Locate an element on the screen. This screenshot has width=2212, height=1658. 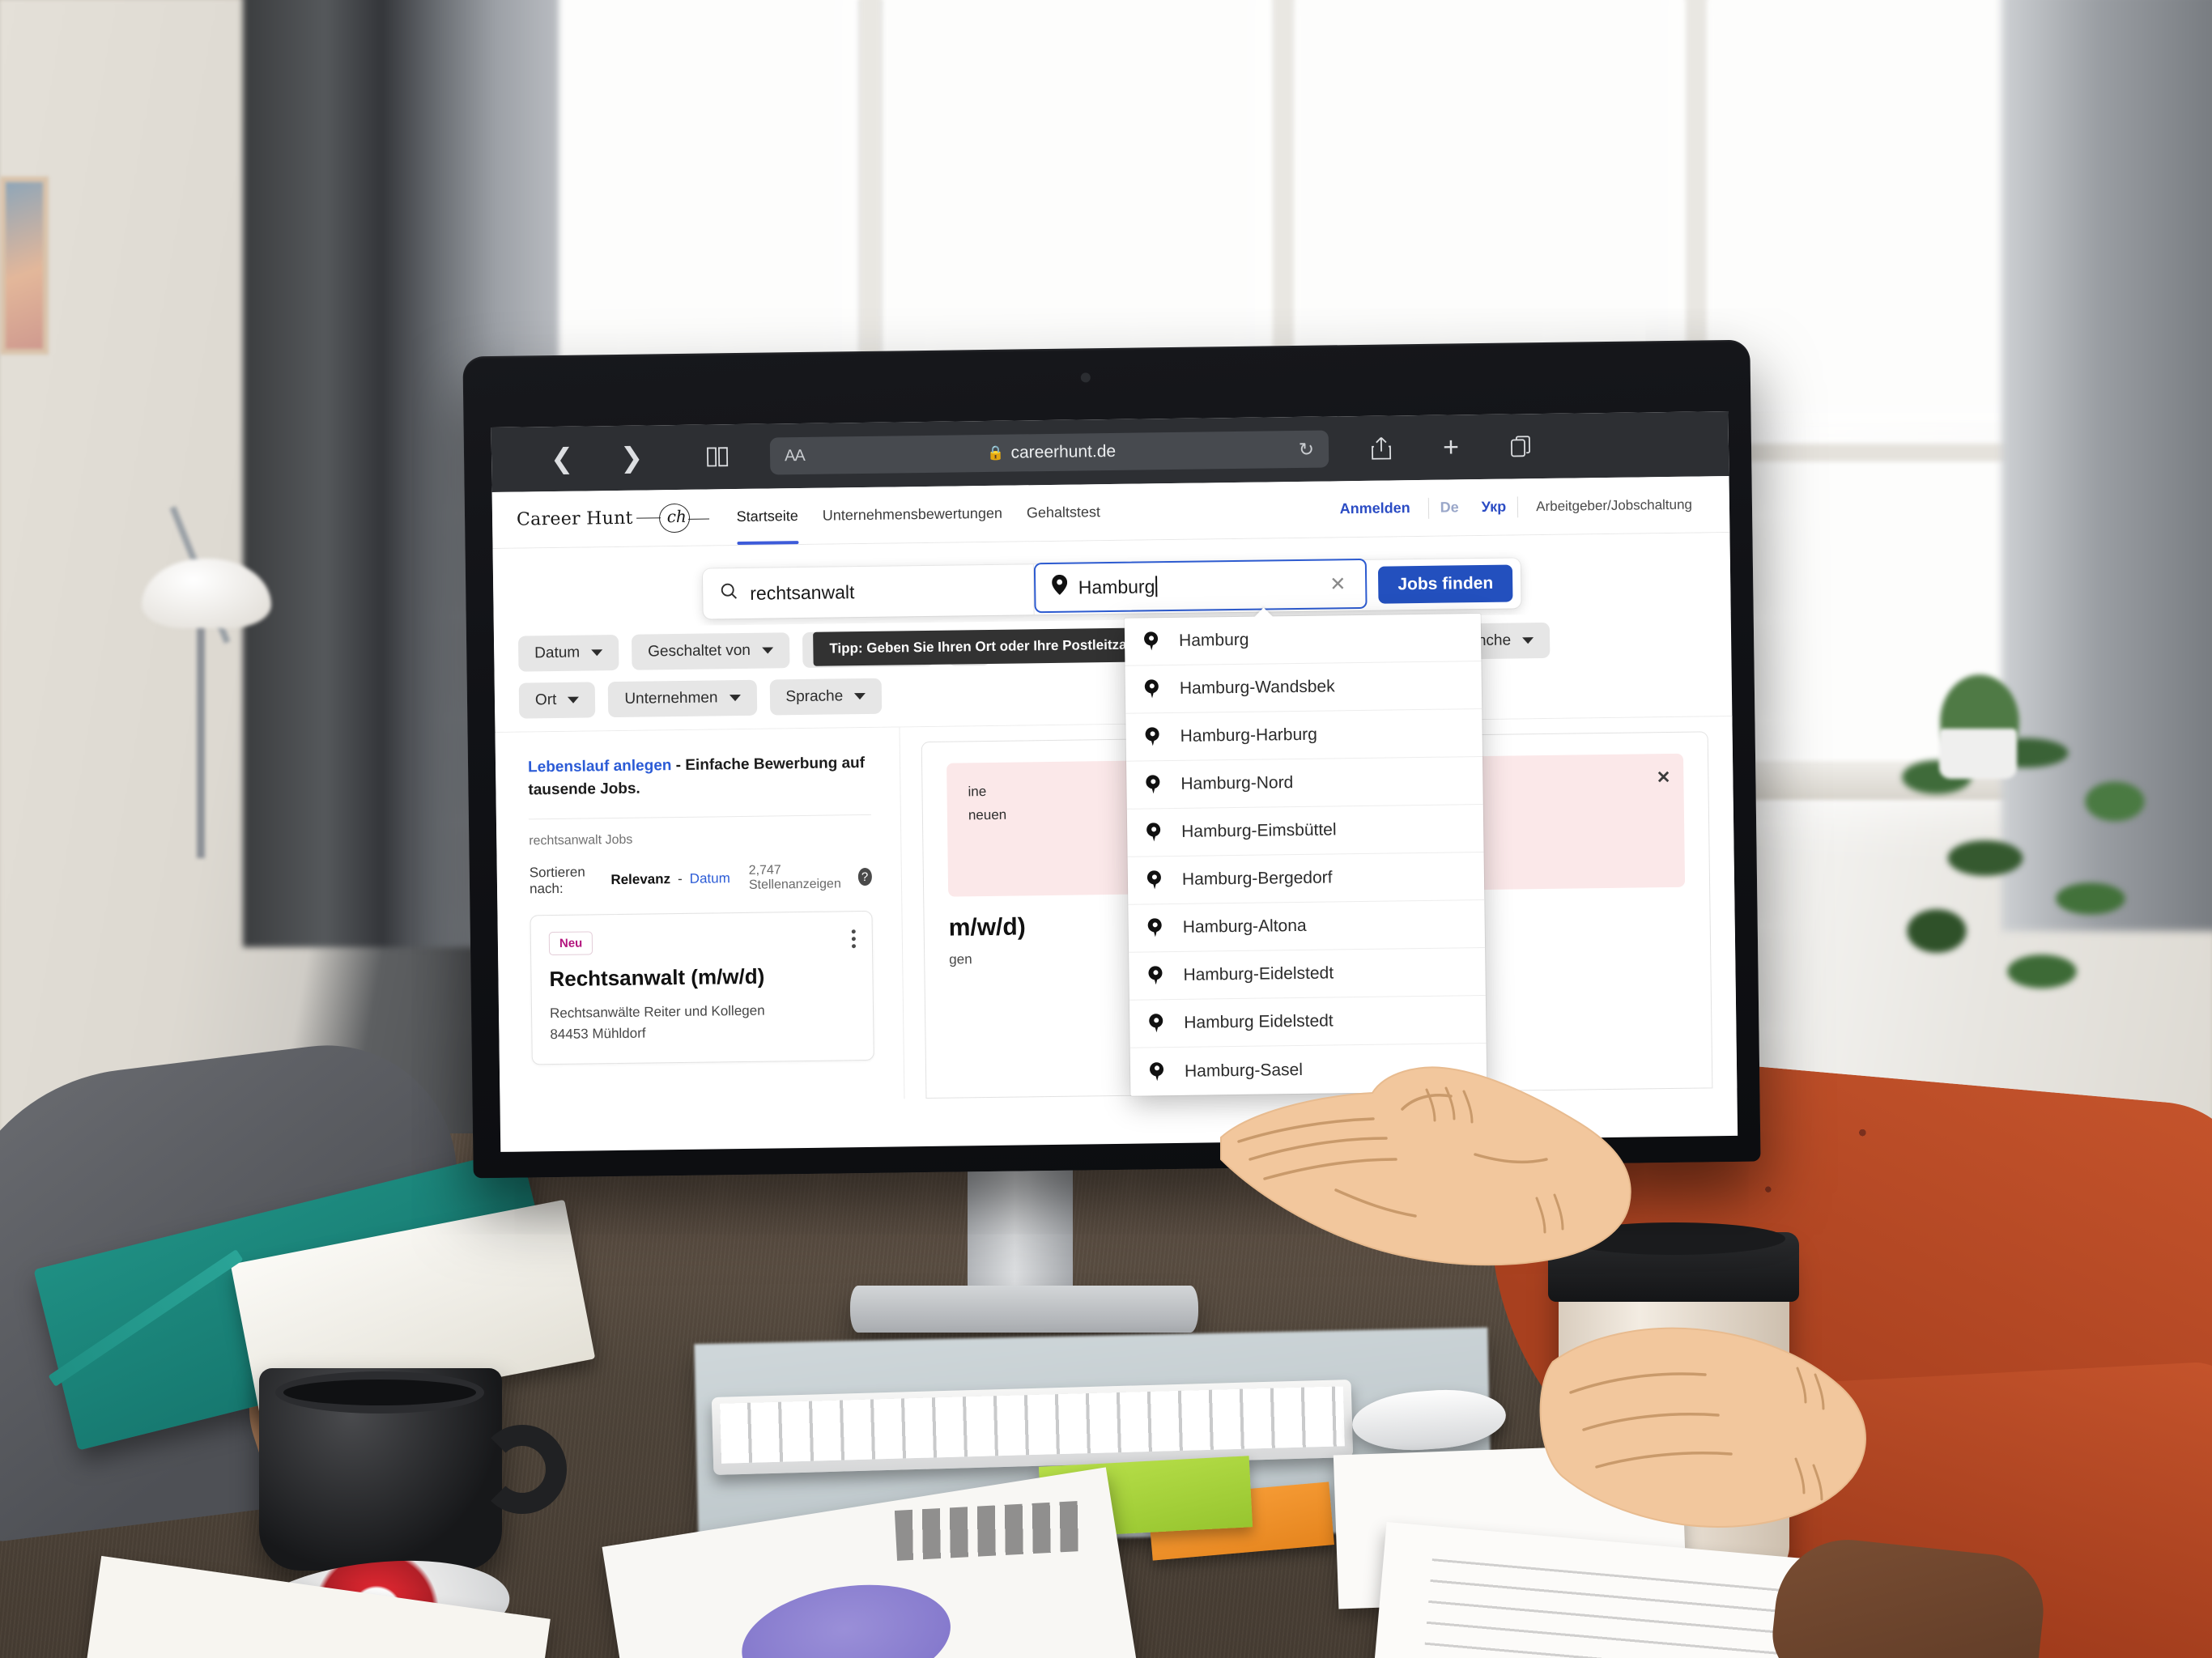
suggestion-item: Hamburg-Altona is located at coordinates (1307, 926).